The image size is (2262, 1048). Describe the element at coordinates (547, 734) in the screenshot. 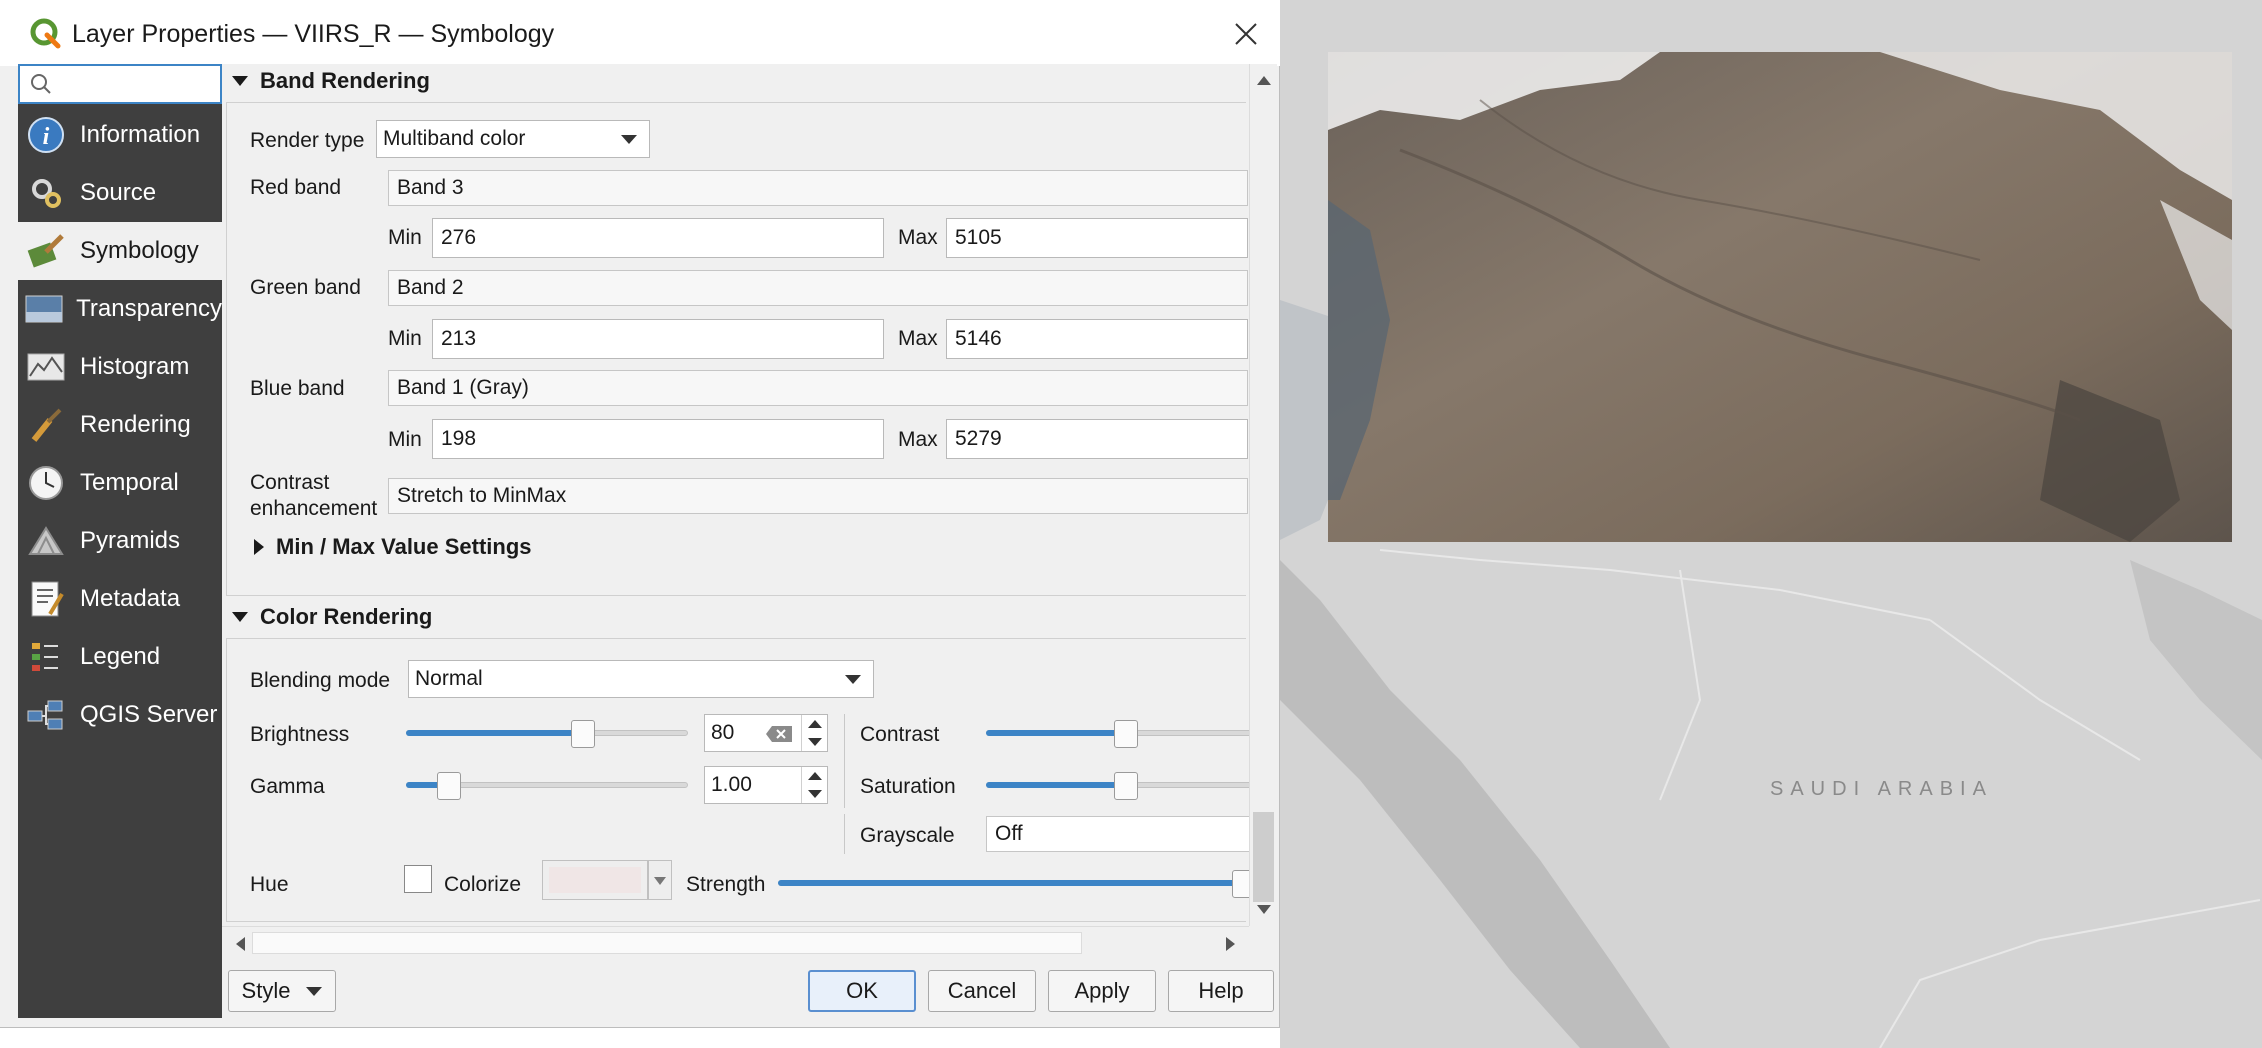

I see `brightness-slider` at that location.